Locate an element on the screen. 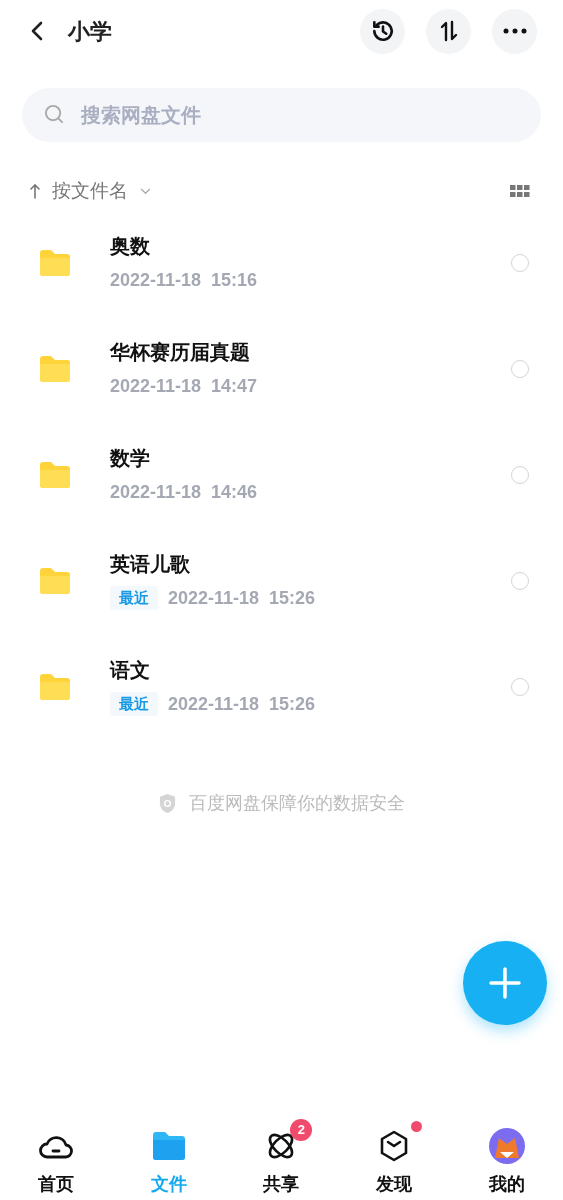  file-row: 语文 最近 2022-11-18 15:26 is located at coordinates (281, 687).